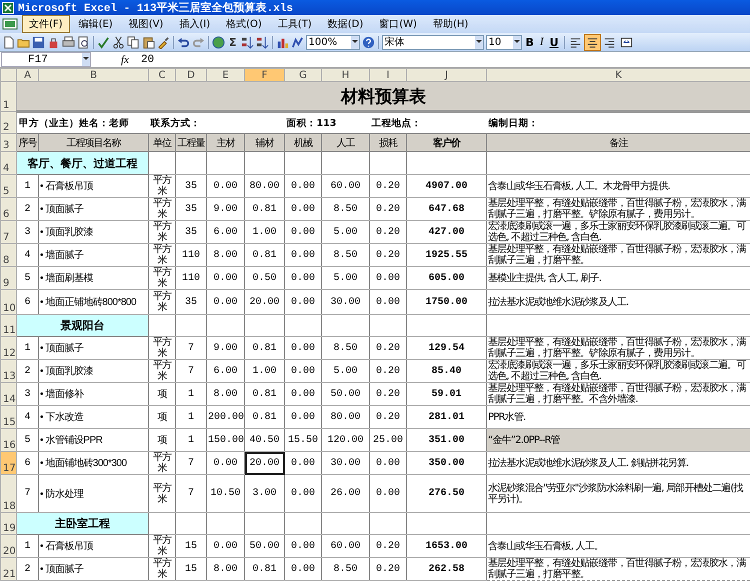  What do you see at coordinates (183, 42) in the screenshot?
I see `undo-icon` at bounding box center [183, 42].